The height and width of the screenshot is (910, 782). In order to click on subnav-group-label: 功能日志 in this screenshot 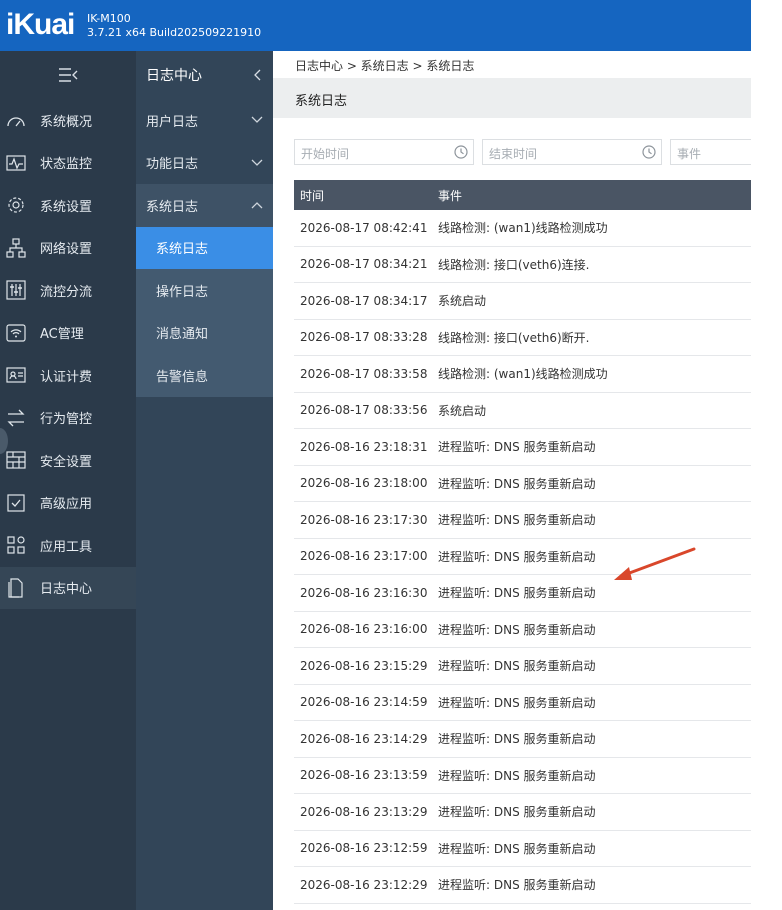, I will do `click(172, 165)`.